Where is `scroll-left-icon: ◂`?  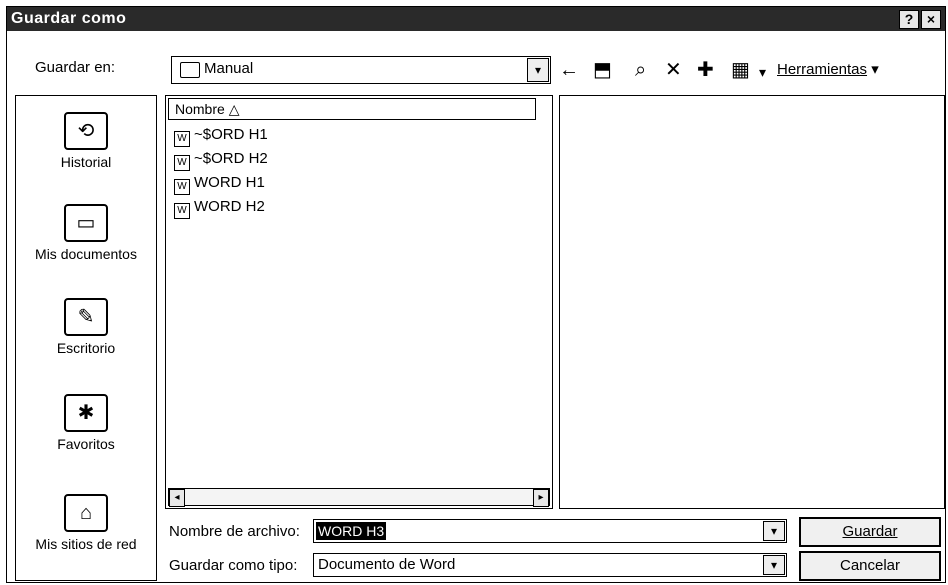
scroll-left-icon: ◂ is located at coordinates (177, 498).